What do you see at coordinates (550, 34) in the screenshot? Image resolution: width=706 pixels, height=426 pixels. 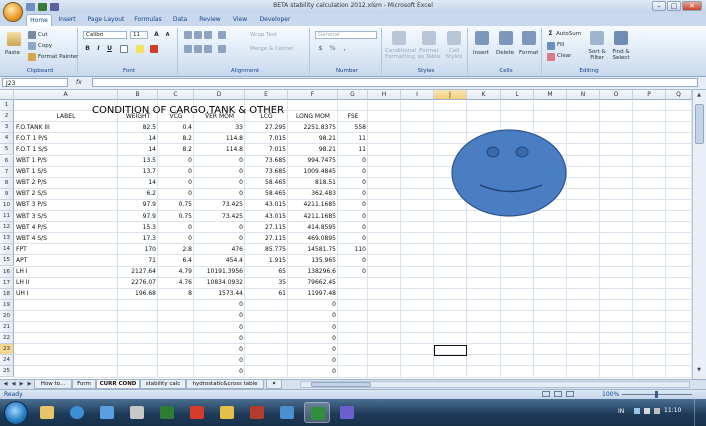 I see `autosum-icon: Σ` at bounding box center [550, 34].